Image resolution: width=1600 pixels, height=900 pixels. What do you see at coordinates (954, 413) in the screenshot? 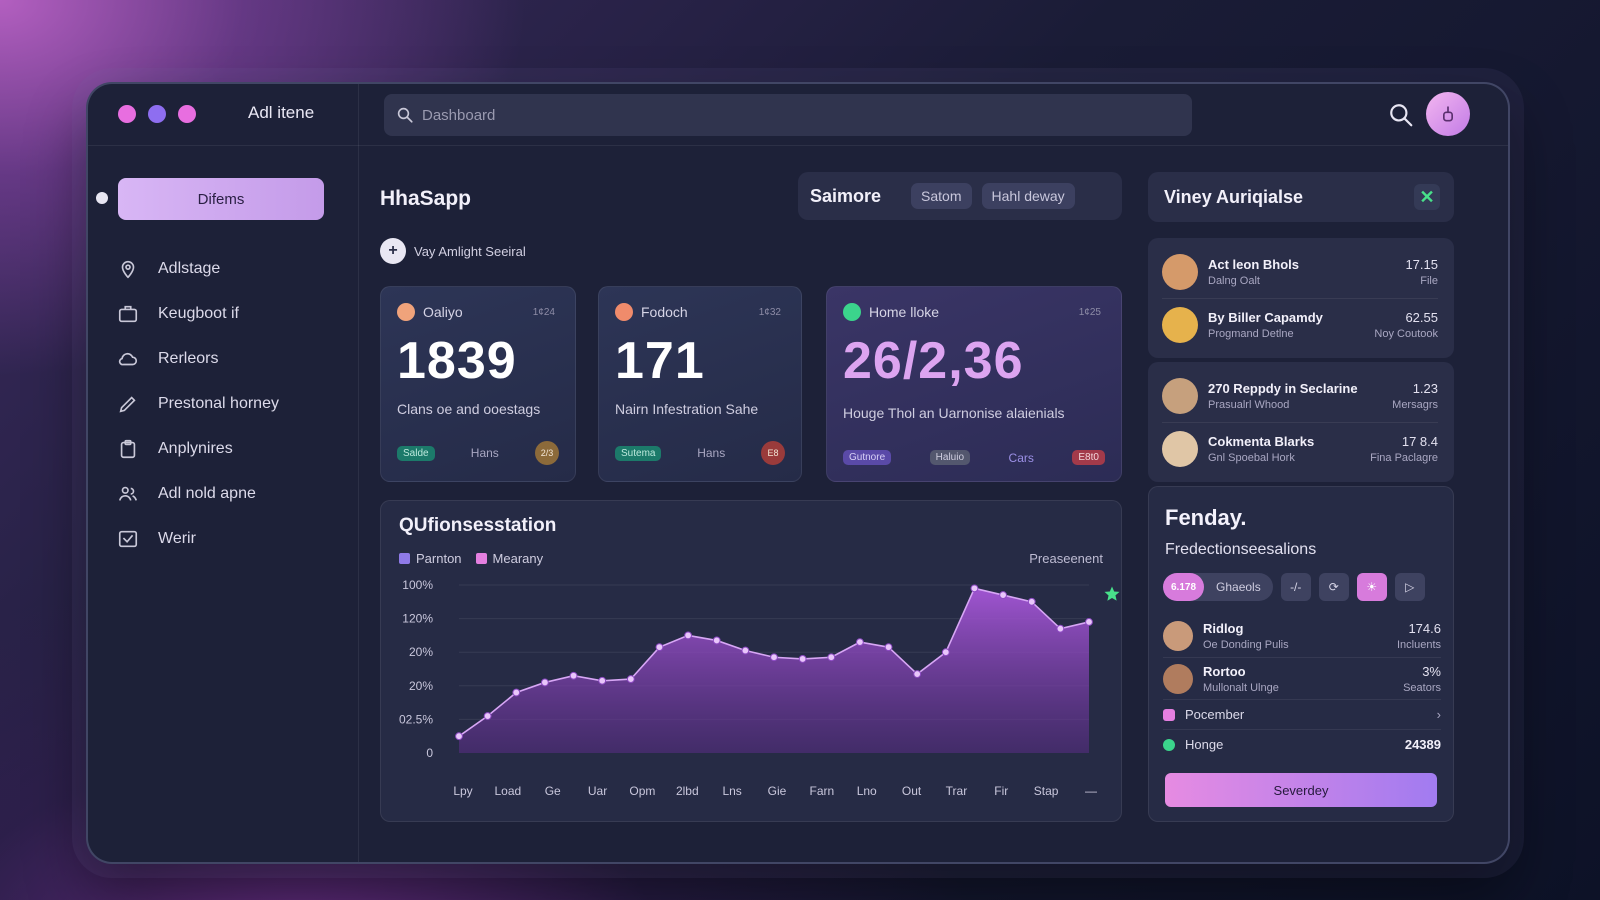
I see `card-description: Houge Thol an Uarnonise alaienials` at bounding box center [954, 413].